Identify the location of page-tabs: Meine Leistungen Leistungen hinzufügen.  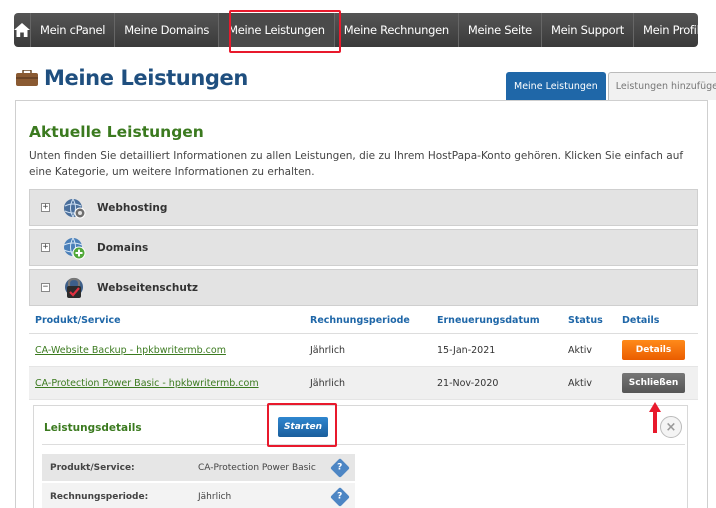
(611, 86).